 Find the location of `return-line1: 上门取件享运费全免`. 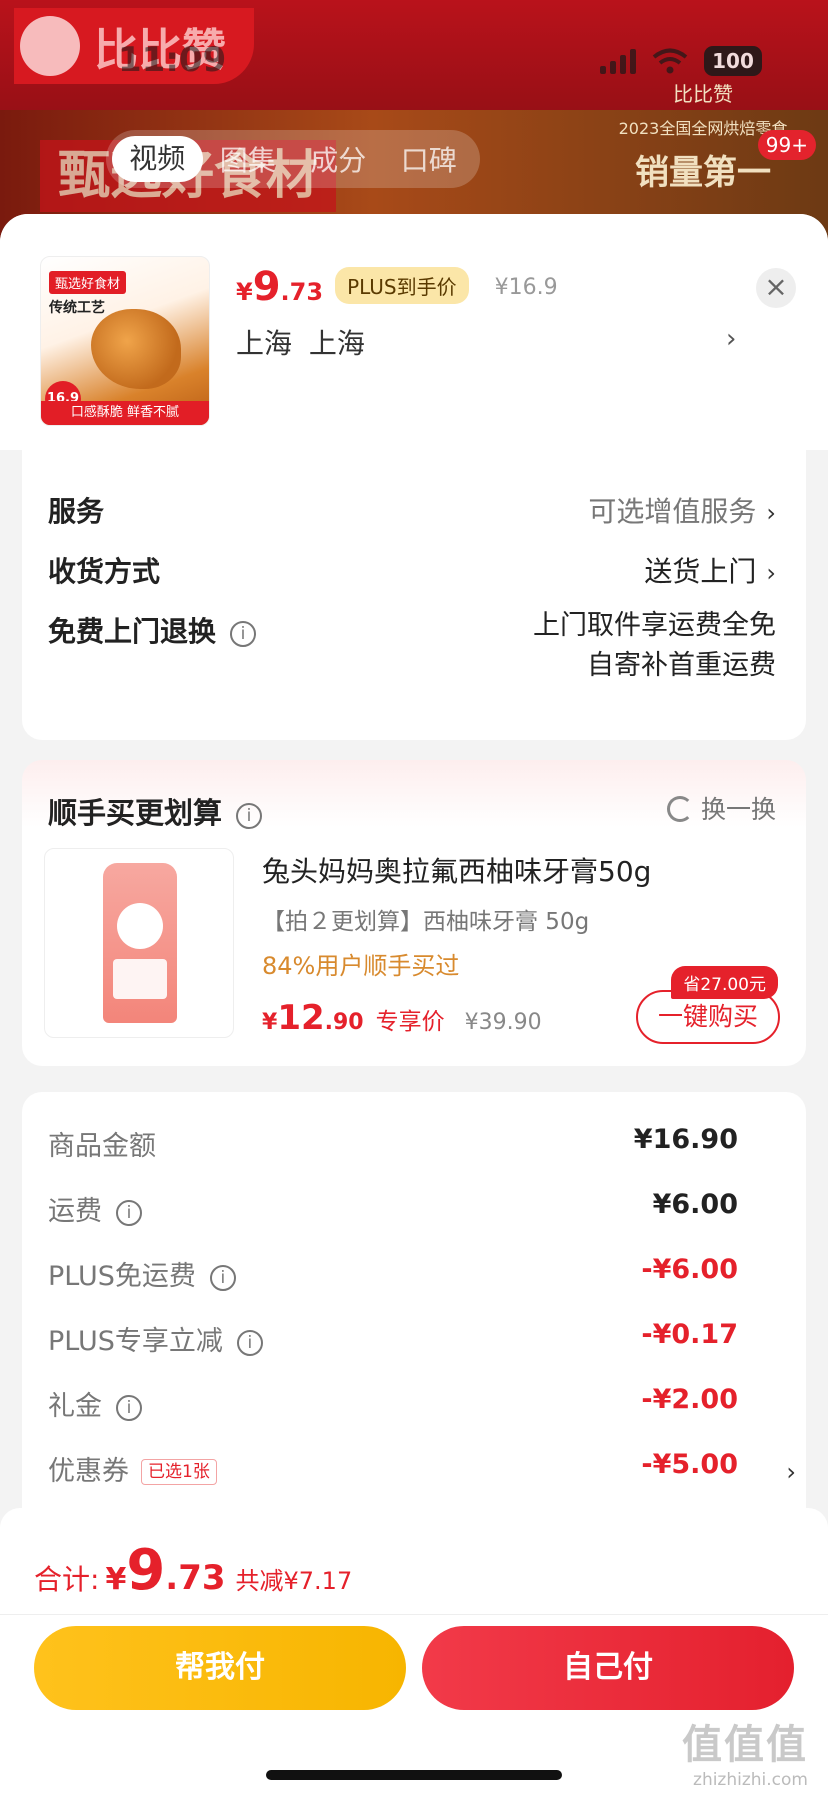

return-line1: 上门取件享运费全免 is located at coordinates (654, 625).